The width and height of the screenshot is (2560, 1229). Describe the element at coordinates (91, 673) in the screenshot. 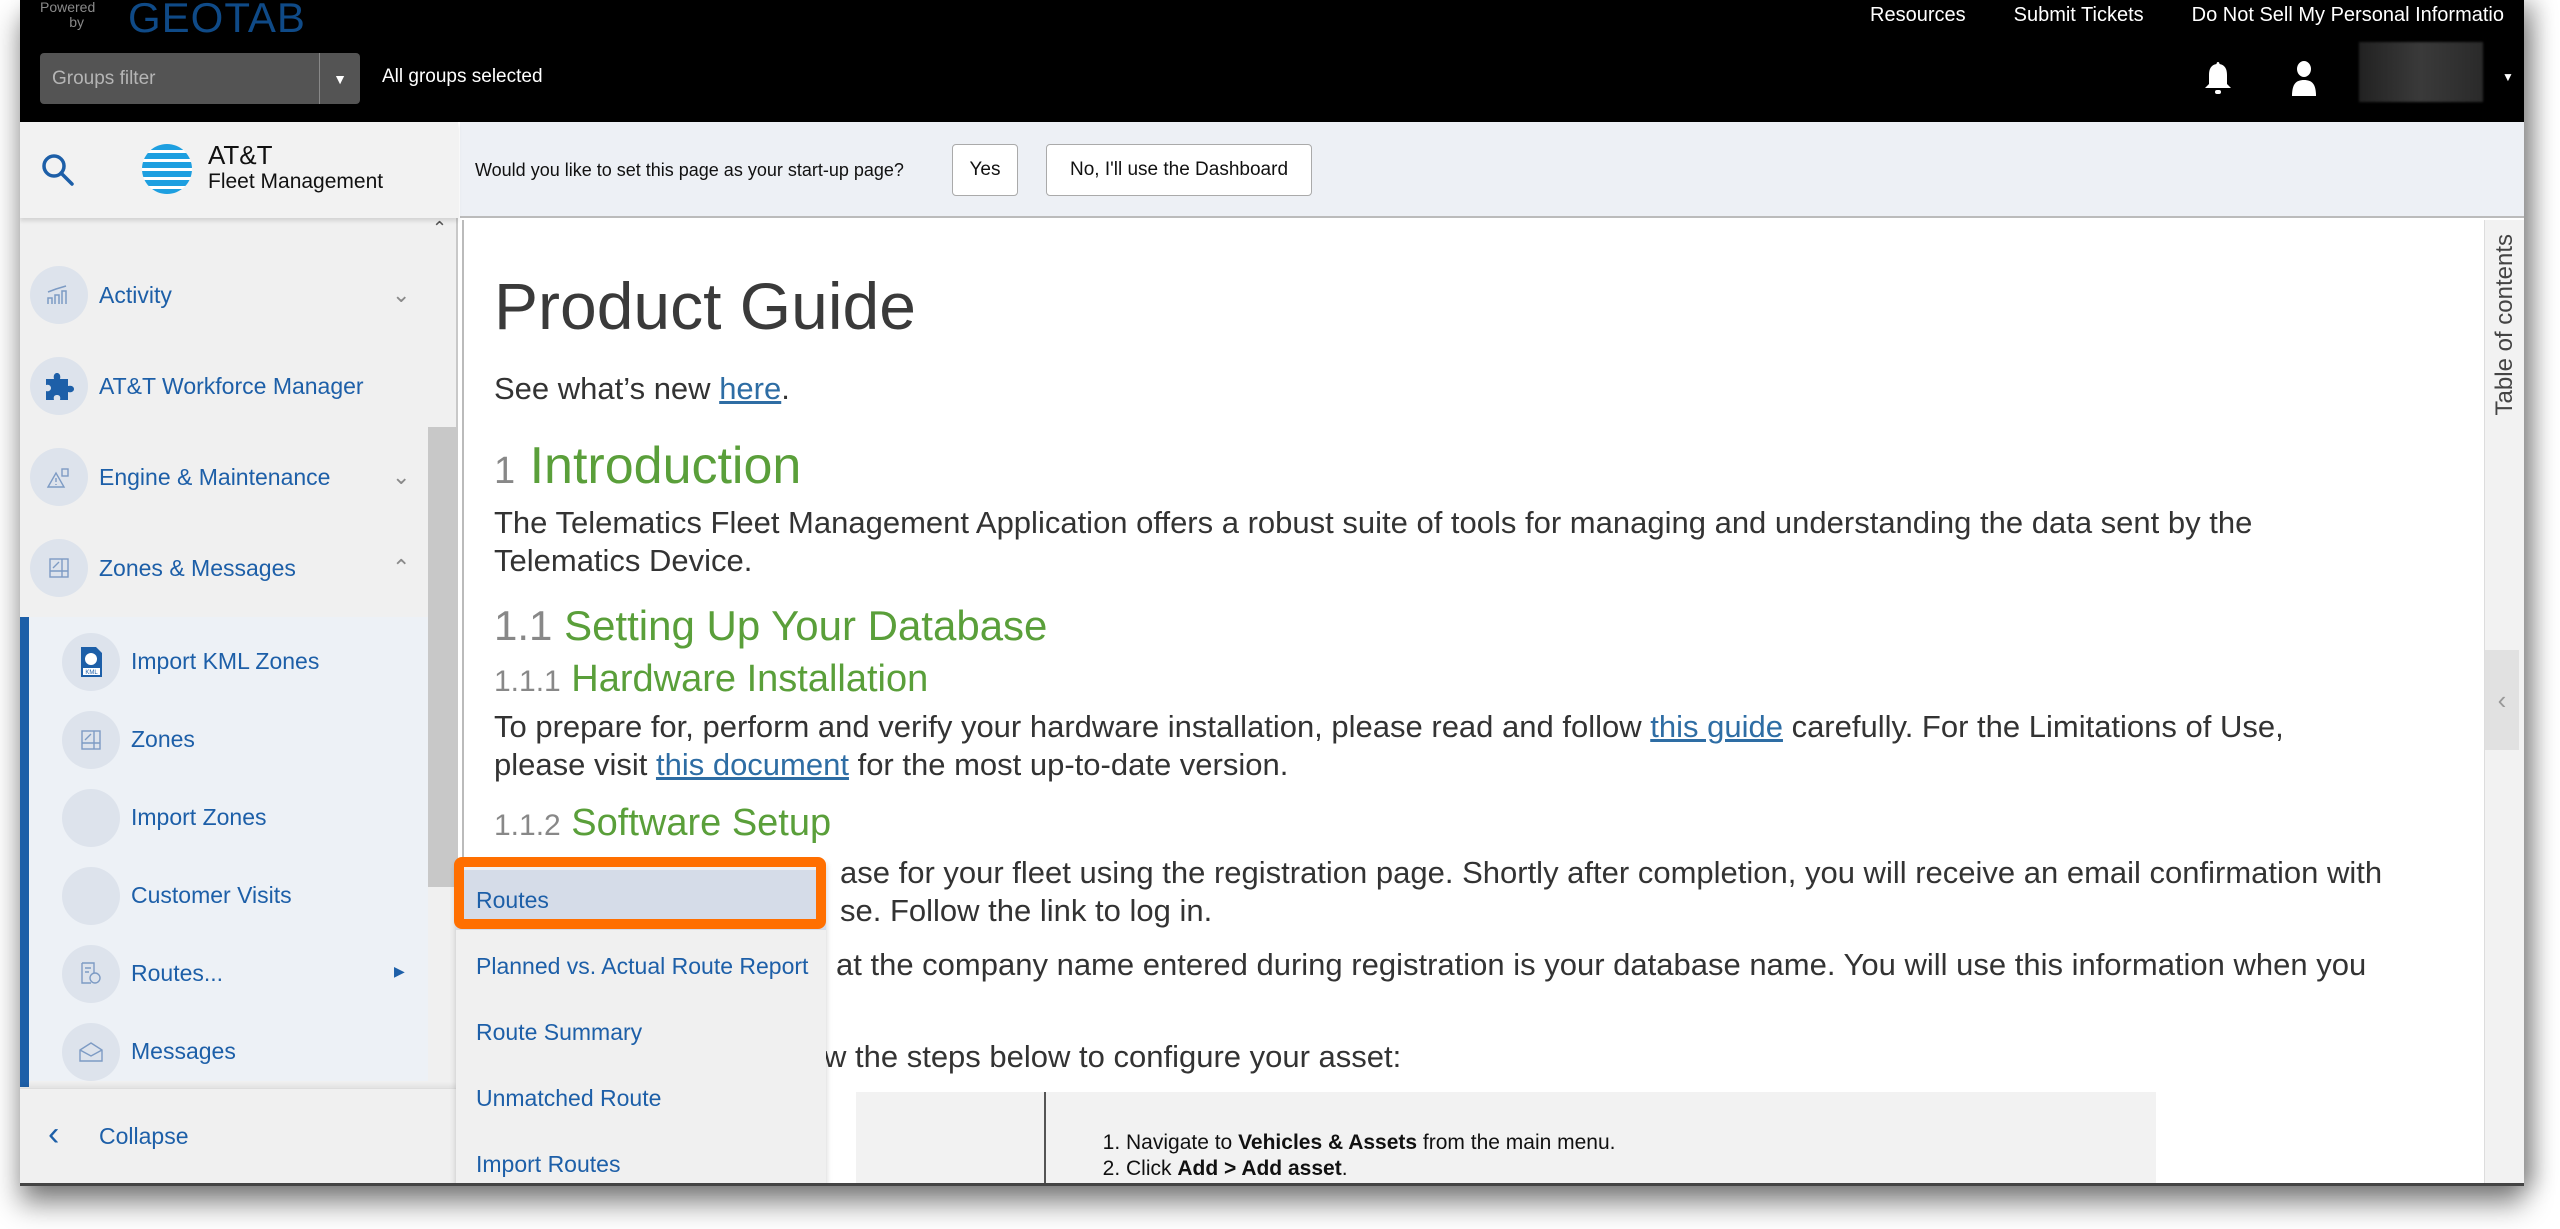

I see `svg-text: KML` at that location.